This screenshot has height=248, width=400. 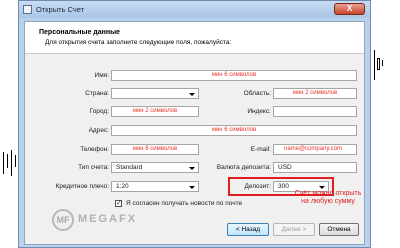 What do you see at coordinates (122, 186) in the screenshot?
I see `leverage-value: 1:20` at bounding box center [122, 186].